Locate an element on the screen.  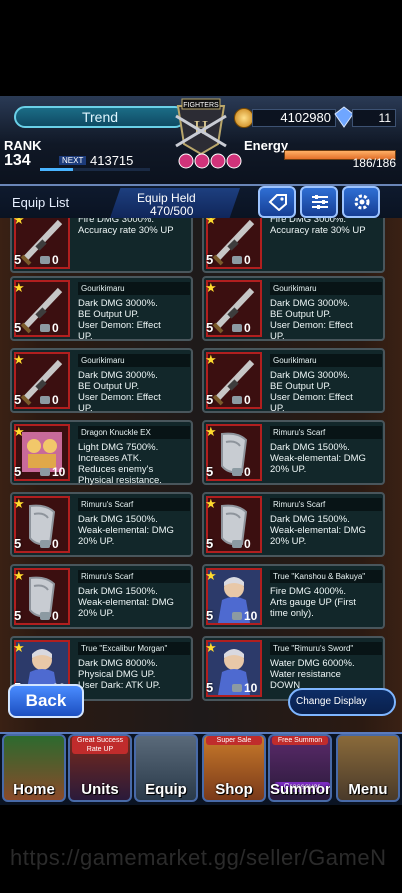
rank-value: 134 is located at coordinates (17, 160).